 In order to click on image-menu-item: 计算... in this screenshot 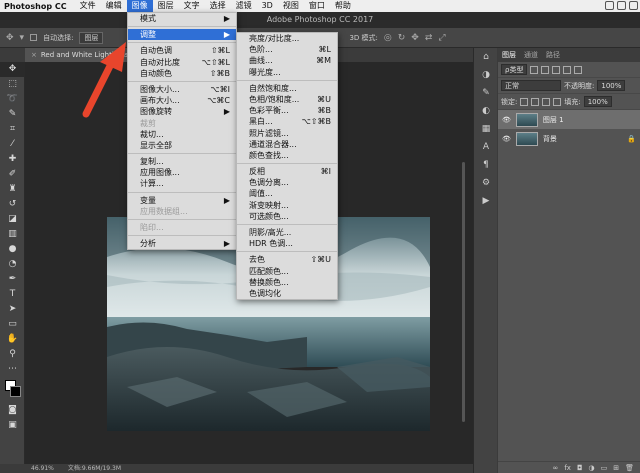, I will do `click(182, 183)`.